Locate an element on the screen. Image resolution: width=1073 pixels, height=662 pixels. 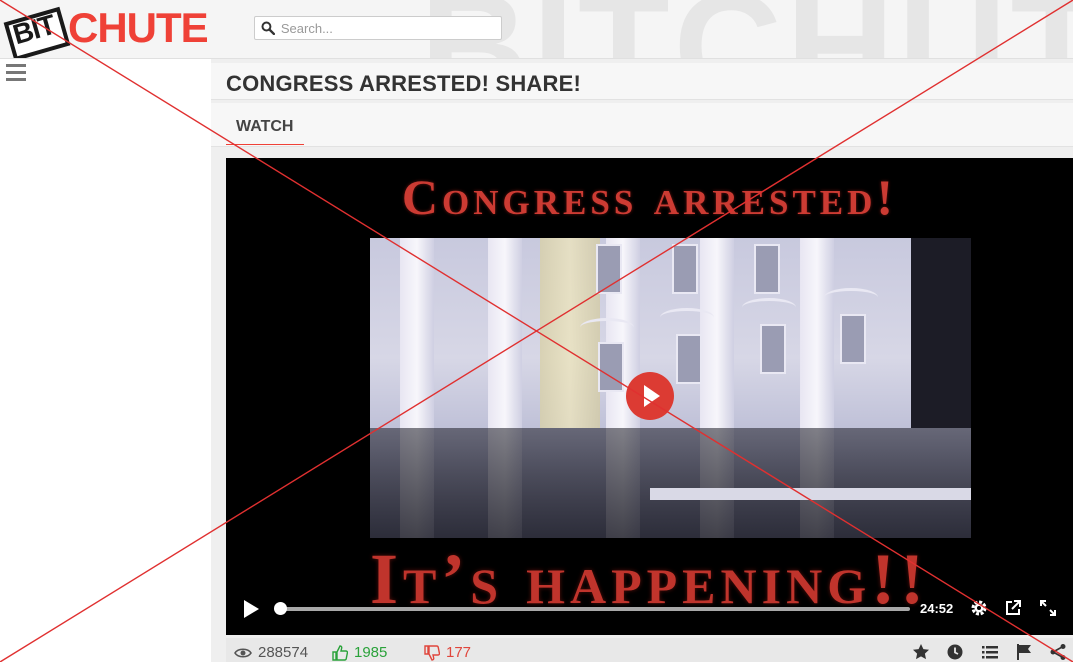
share-icon is located at coordinates (1058, 652).